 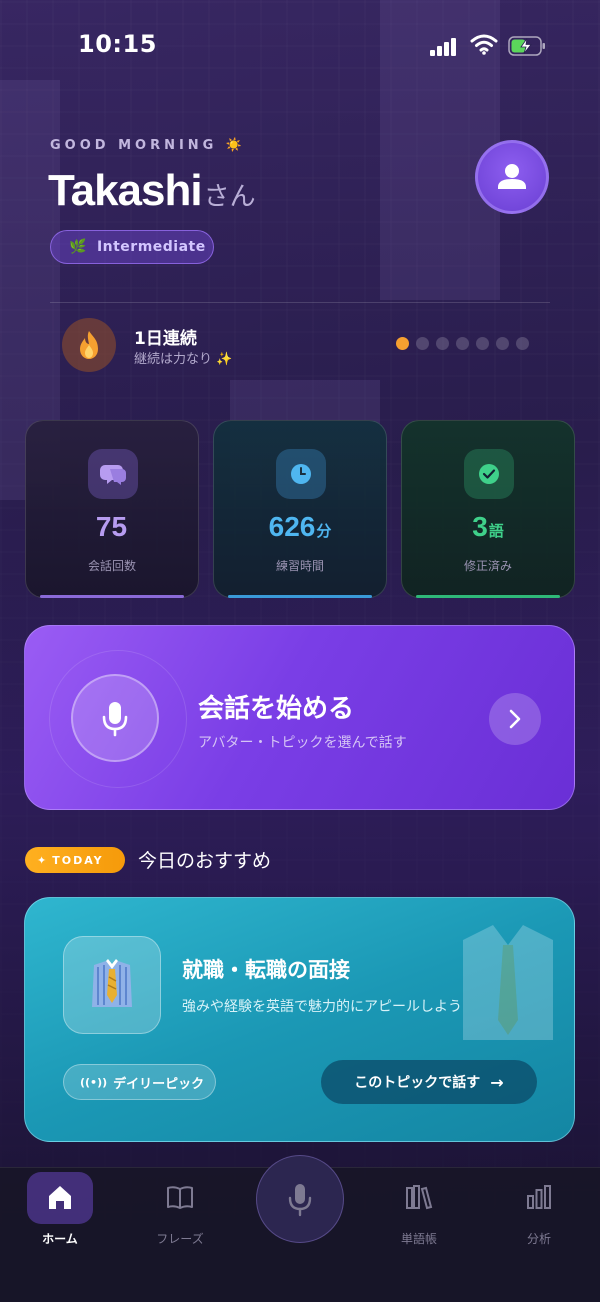 I want to click on books-icon, so click(x=419, y=1197).